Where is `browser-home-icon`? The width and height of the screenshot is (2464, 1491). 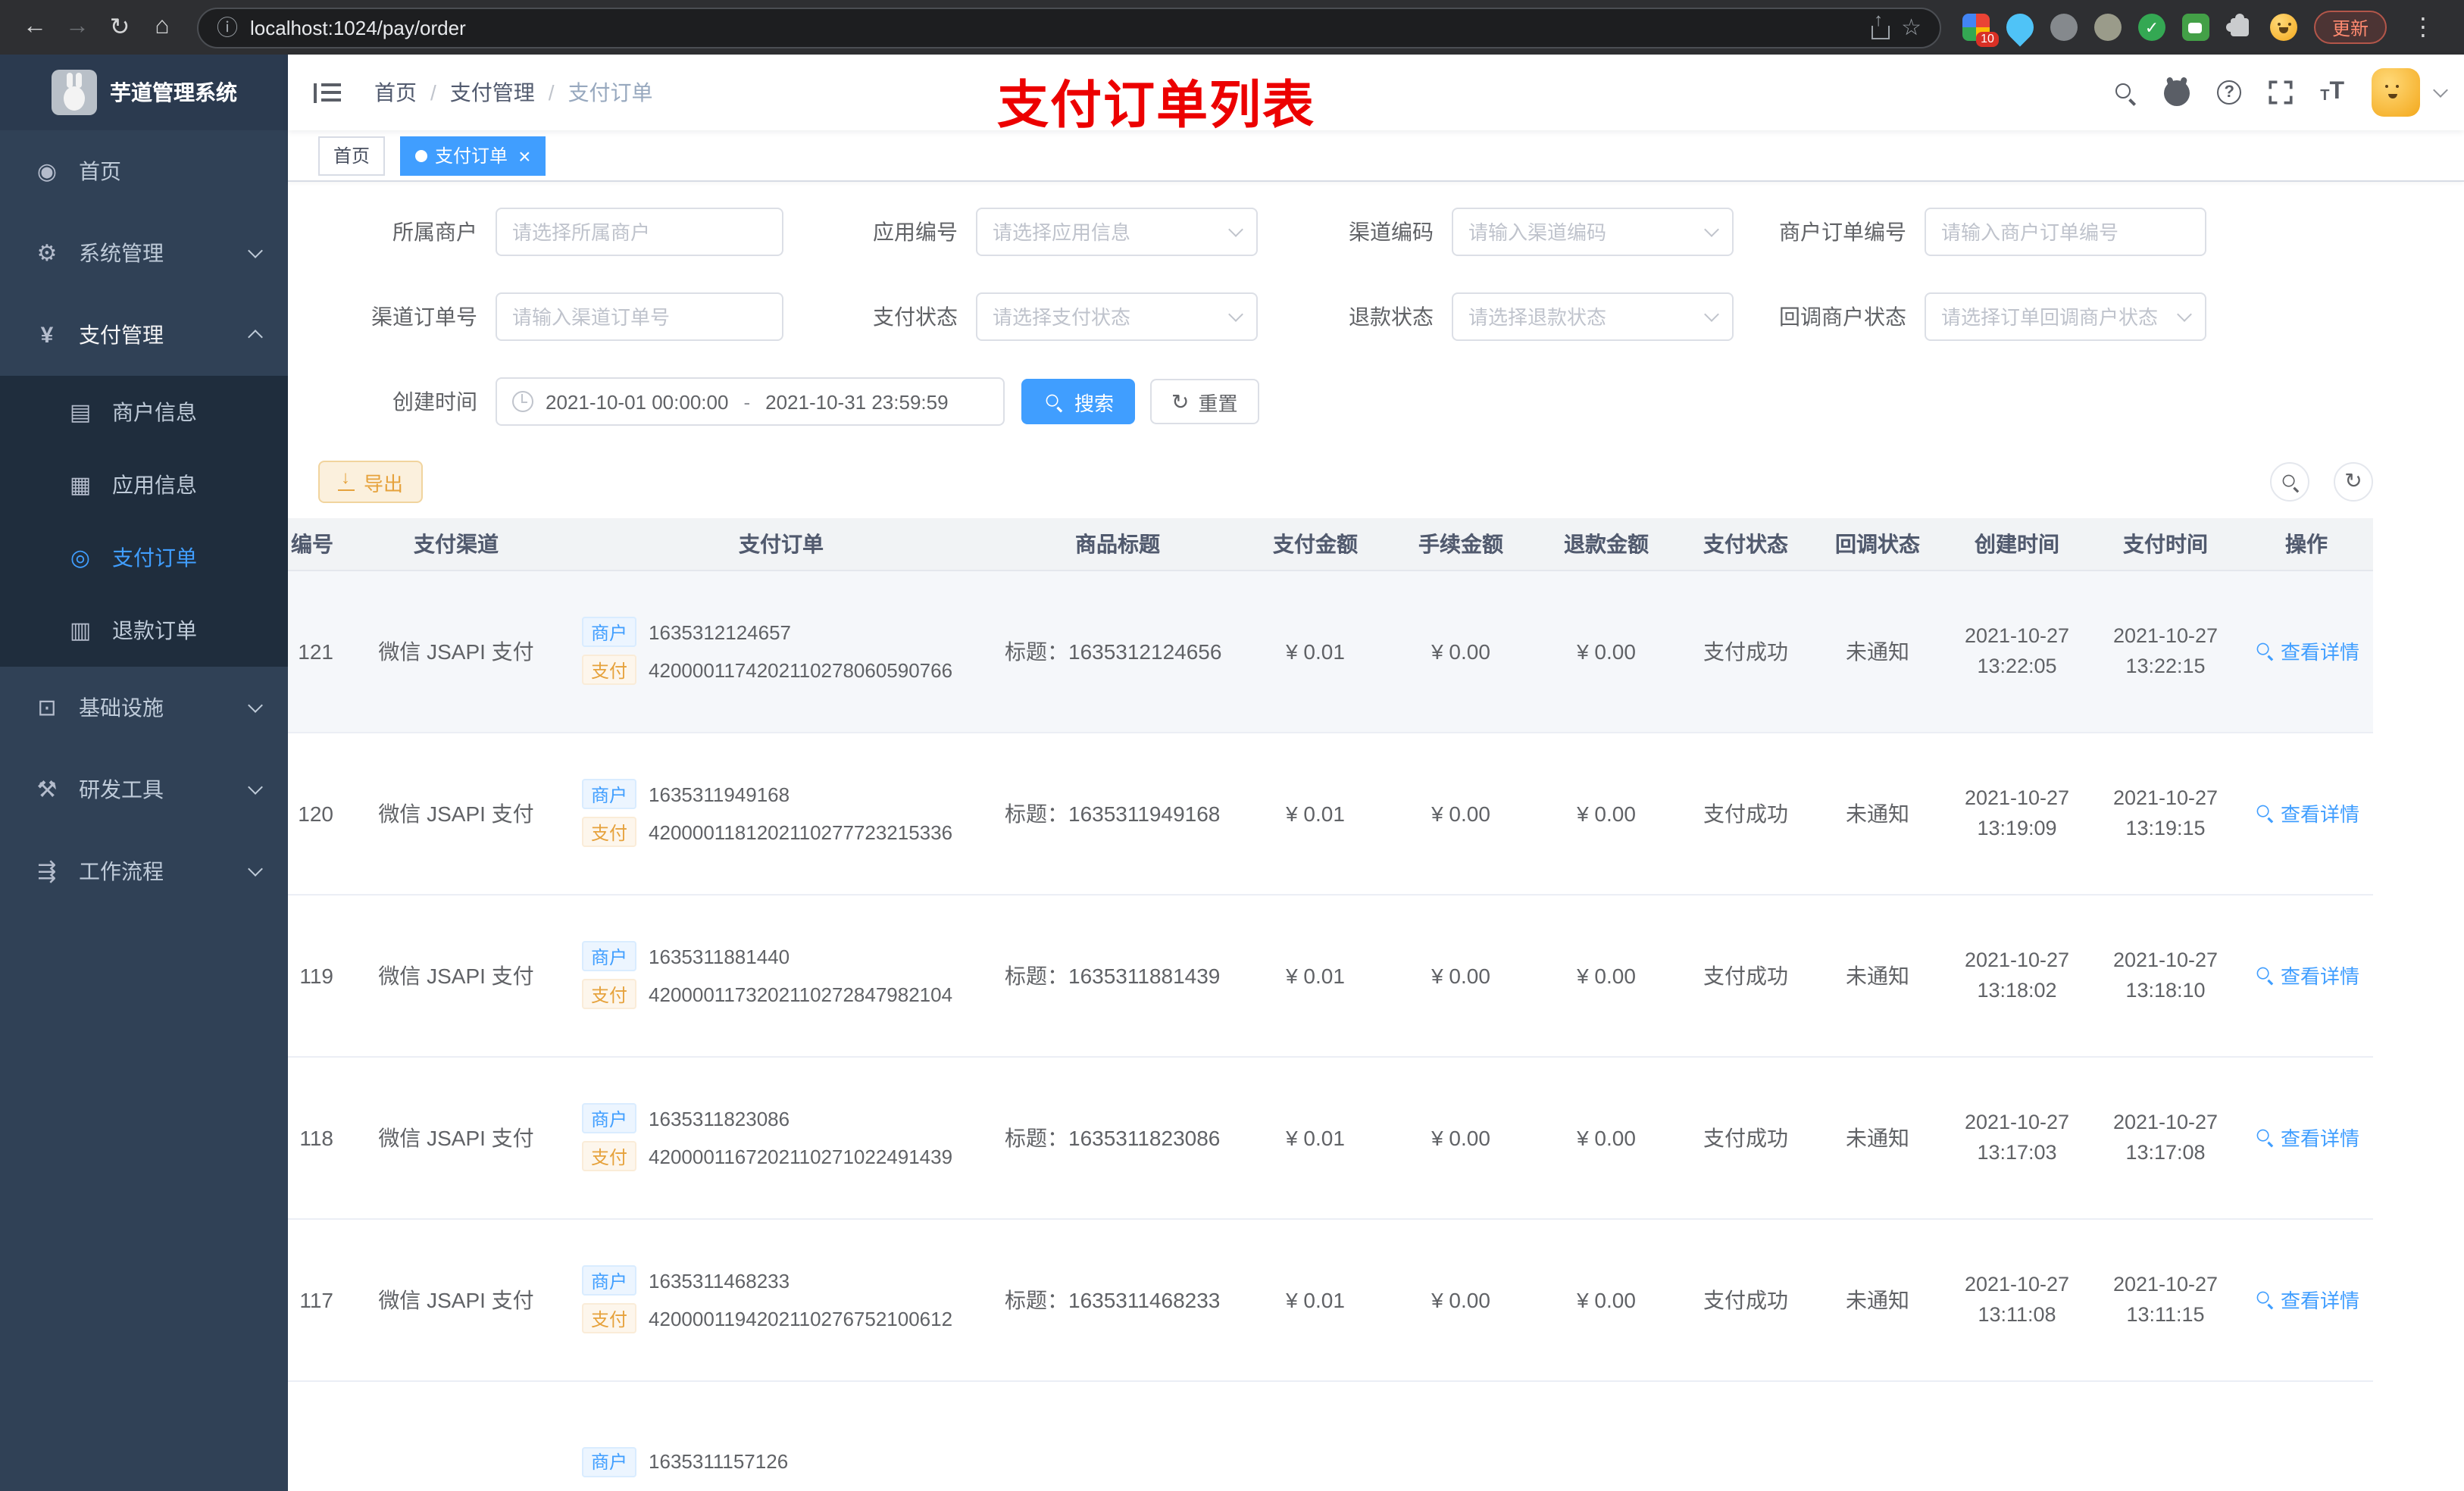 browser-home-icon is located at coordinates (162, 27).